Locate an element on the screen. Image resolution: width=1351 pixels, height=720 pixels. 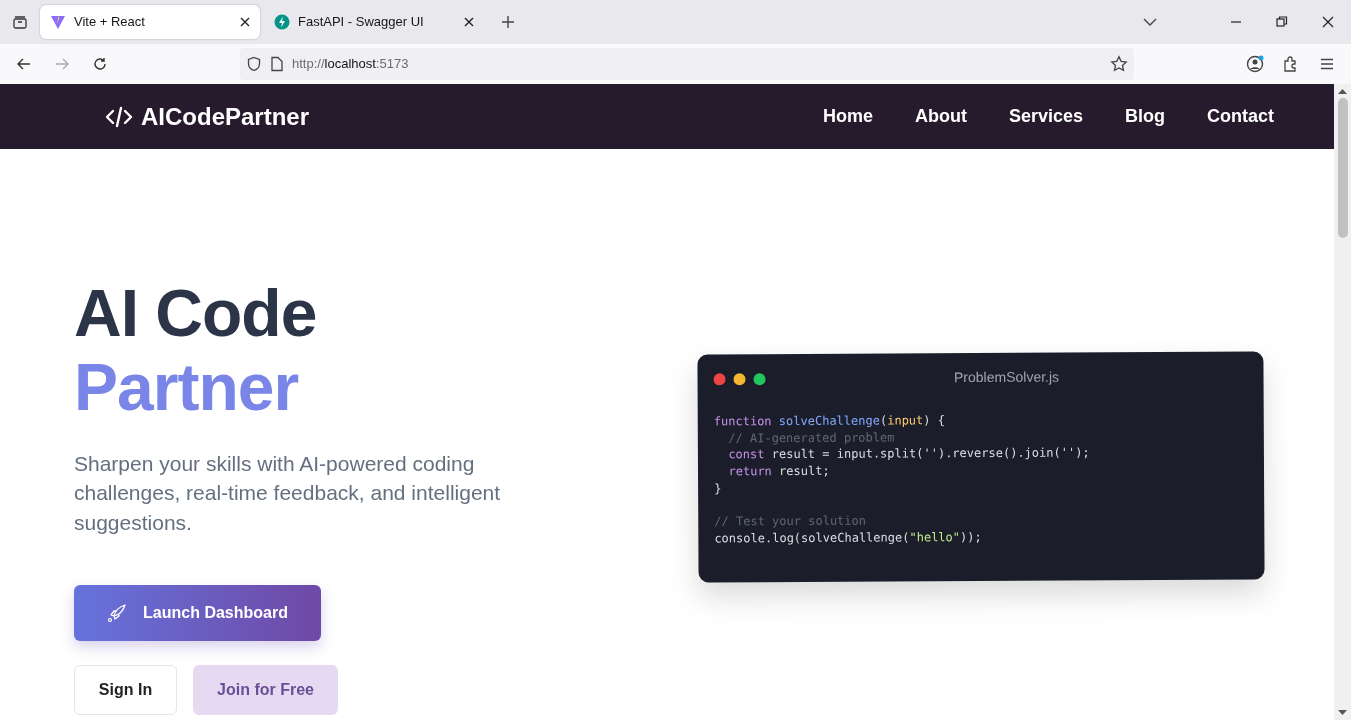
bolt-logo-icon is located at coordinates (282, 22).